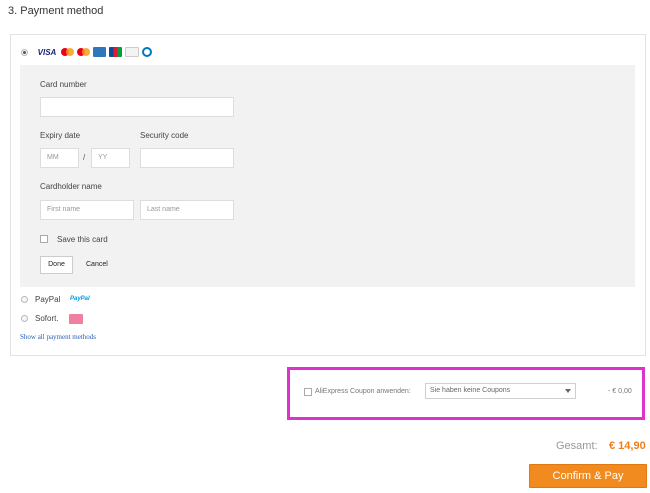  Describe the element at coordinates (56, 11) in the screenshot. I see `section-title: 3. Payment method` at that location.